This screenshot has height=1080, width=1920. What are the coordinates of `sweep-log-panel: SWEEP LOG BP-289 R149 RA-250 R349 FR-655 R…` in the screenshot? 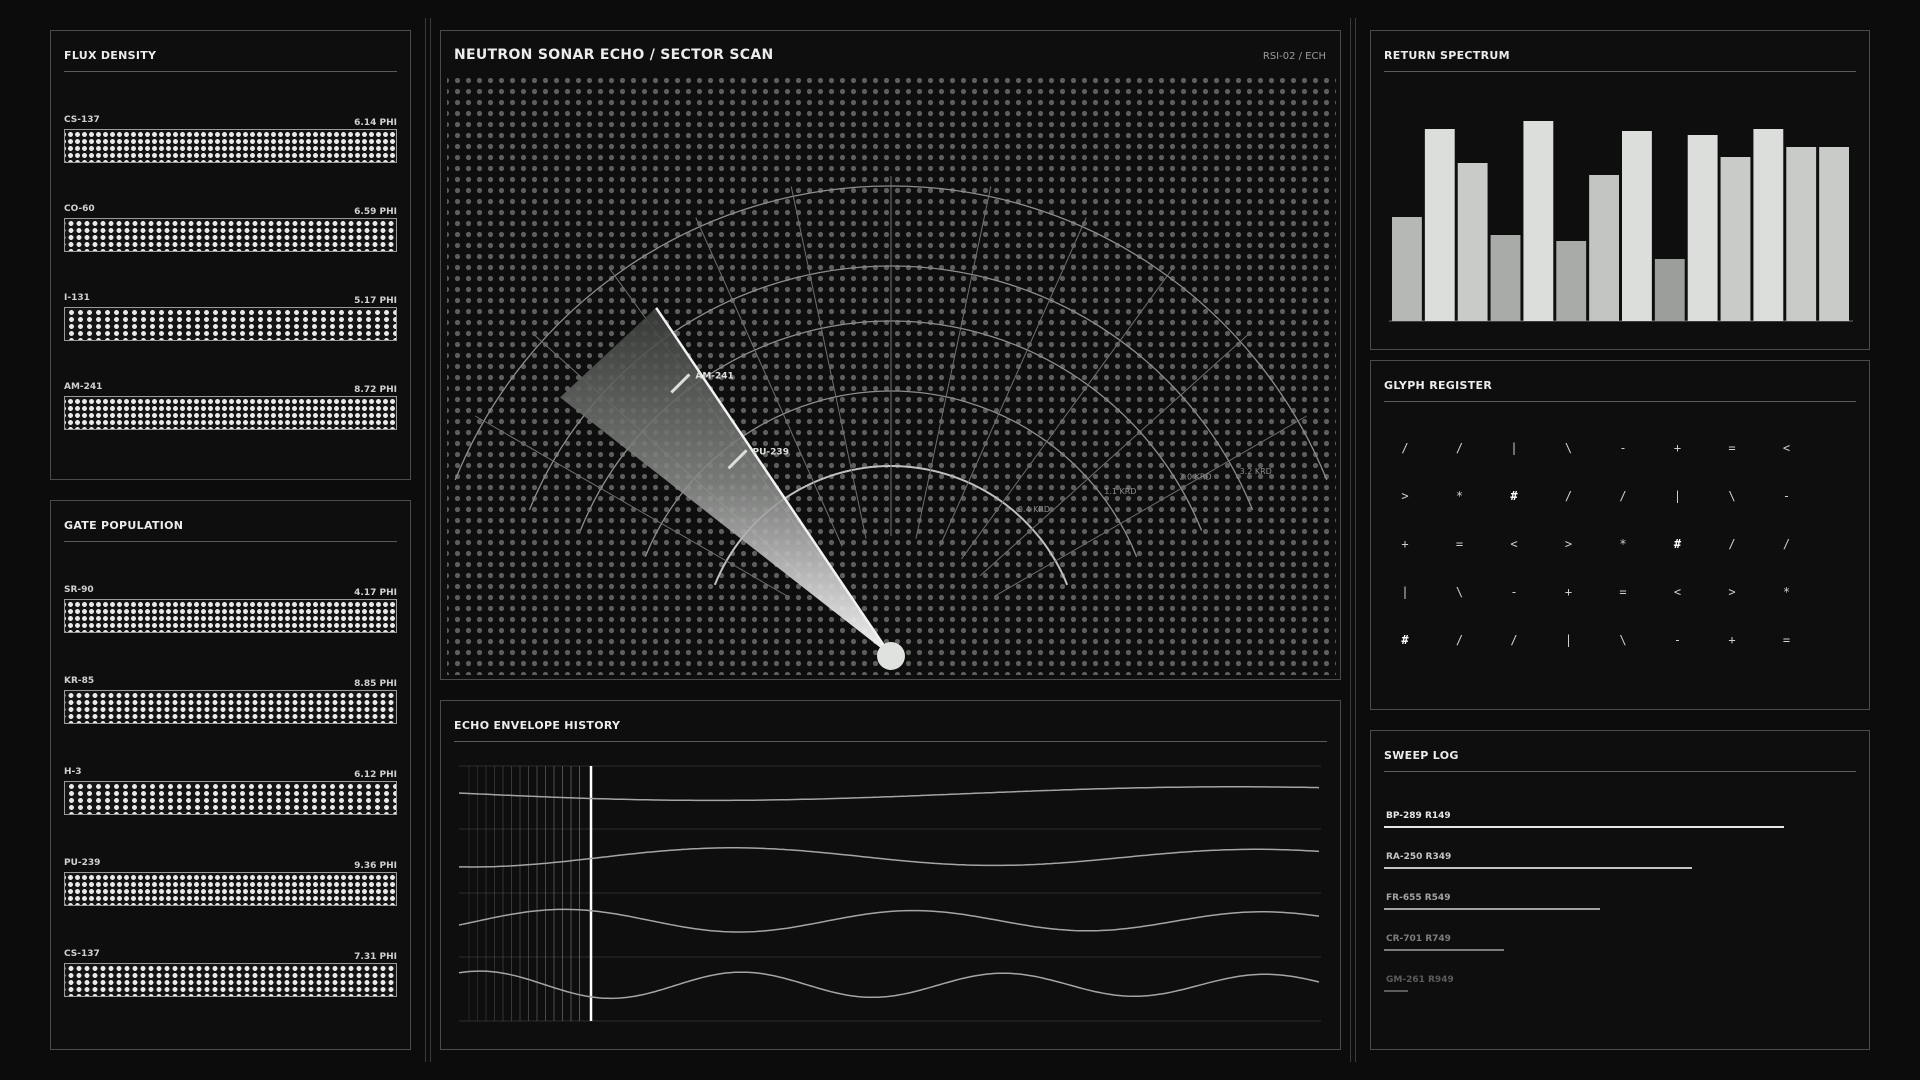 It's located at (1620, 890).